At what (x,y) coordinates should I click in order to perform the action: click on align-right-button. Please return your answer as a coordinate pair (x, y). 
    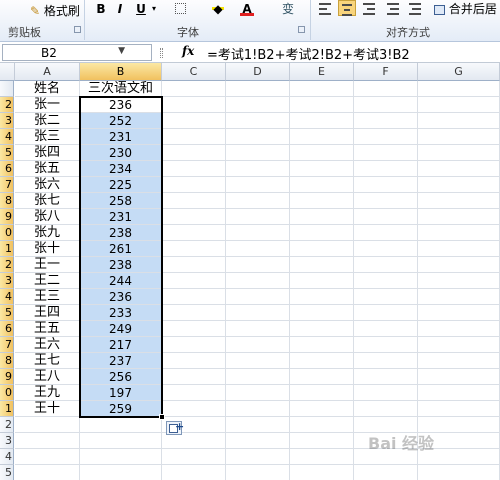
    Looking at the image, I should click on (369, 8).